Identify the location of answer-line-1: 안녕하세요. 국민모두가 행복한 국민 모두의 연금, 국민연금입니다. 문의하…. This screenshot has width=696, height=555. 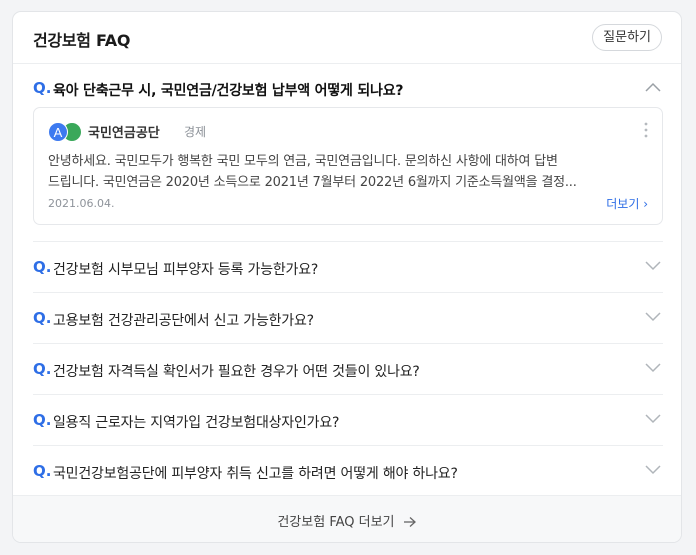
(303, 161).